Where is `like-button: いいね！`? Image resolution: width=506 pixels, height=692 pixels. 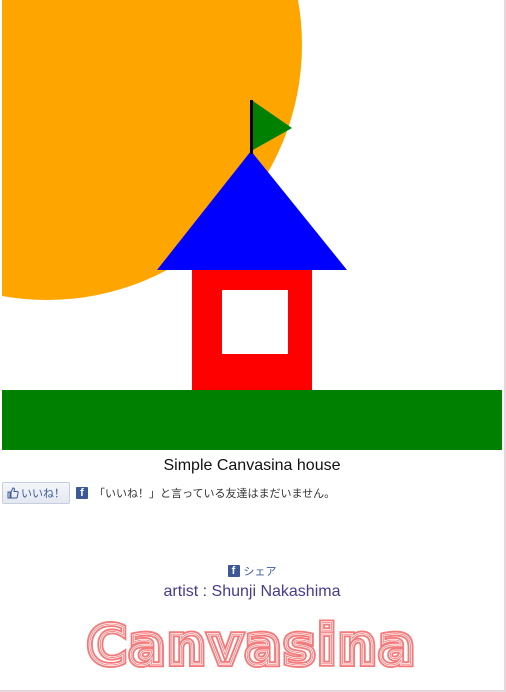
like-button: いいね！ is located at coordinates (36, 493).